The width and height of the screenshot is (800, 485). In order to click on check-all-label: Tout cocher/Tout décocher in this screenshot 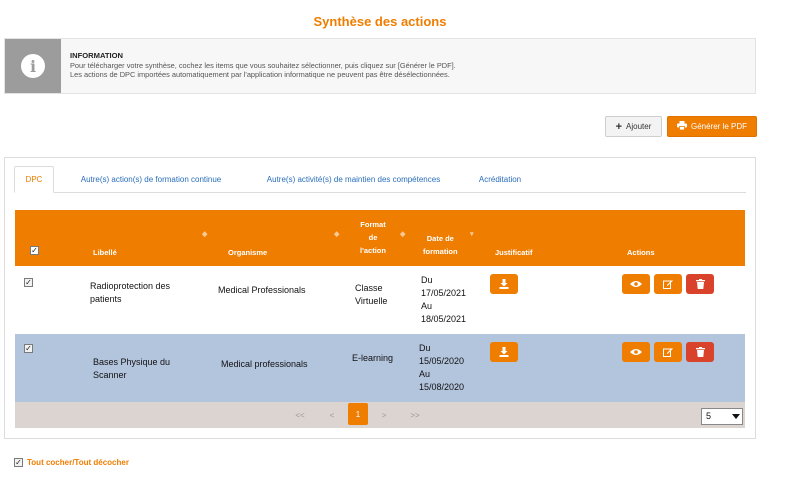, I will do `click(78, 462)`.